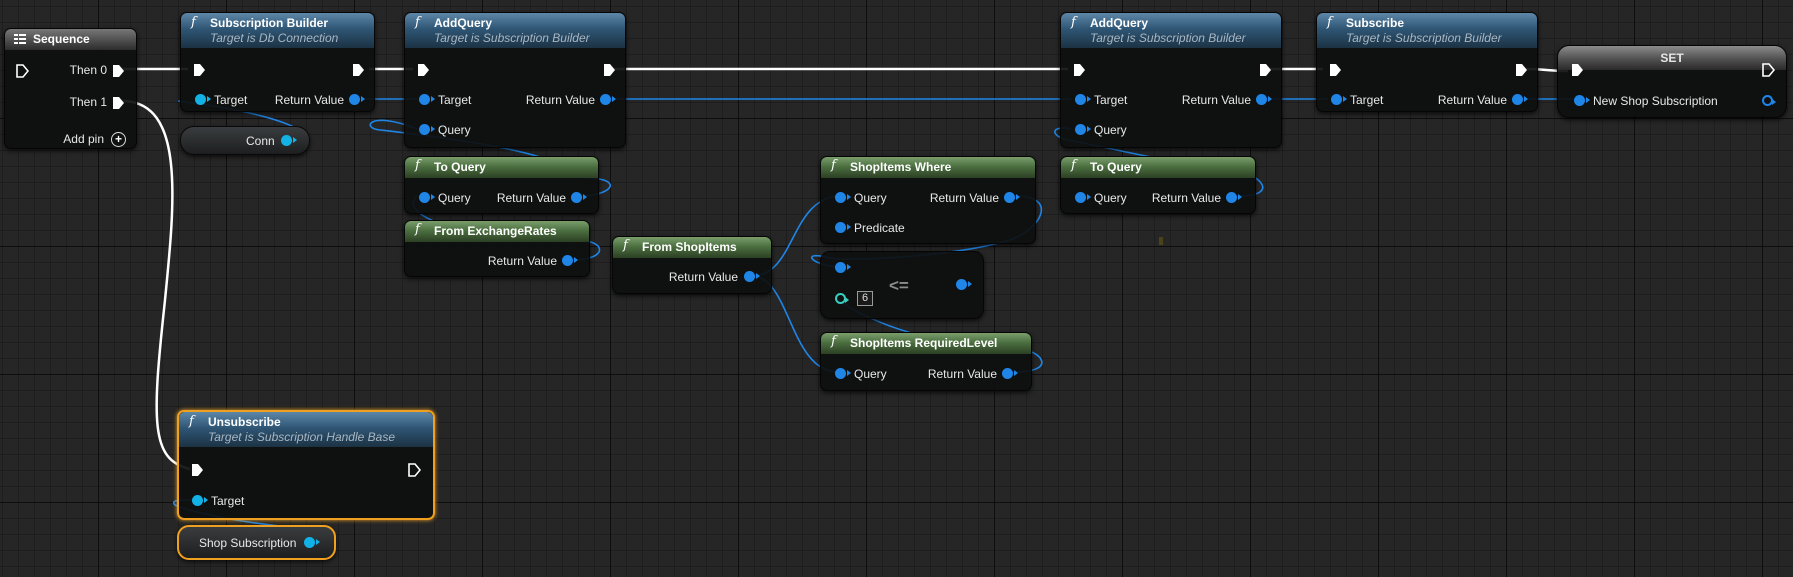 The height and width of the screenshot is (577, 1793). Describe the element at coordinates (118, 139) in the screenshot. I see `plus-circle-icon: +` at that location.